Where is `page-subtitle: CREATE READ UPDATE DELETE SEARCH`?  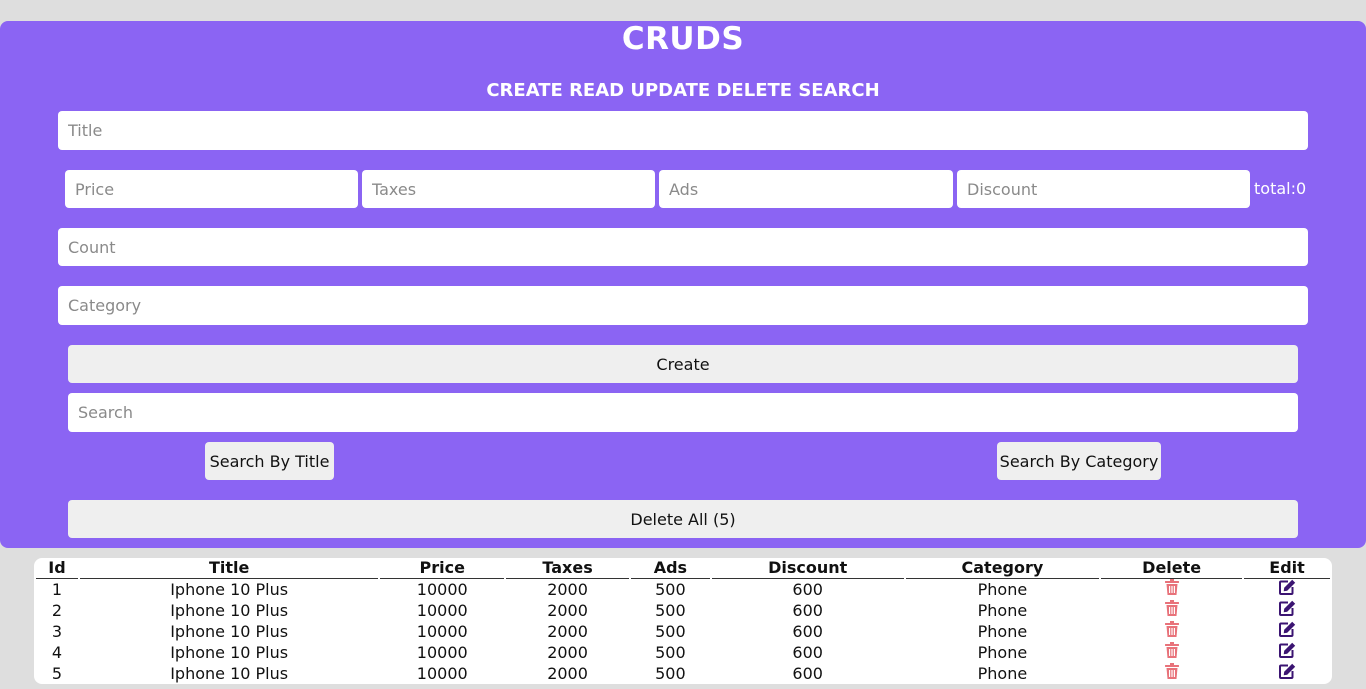 page-subtitle: CREATE READ UPDATE DELETE SEARCH is located at coordinates (683, 90).